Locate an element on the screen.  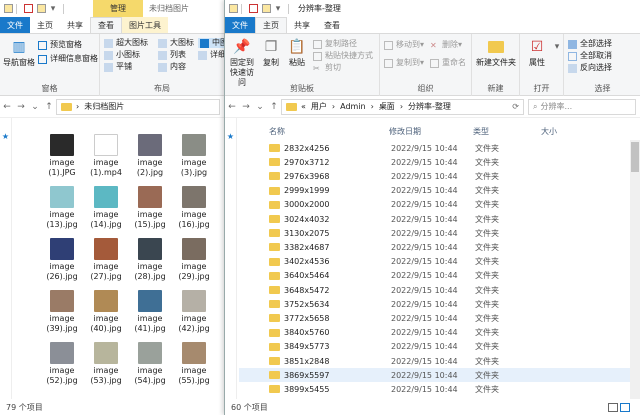
file-item: image (1).mp4 is located at coordinates (106, 156).